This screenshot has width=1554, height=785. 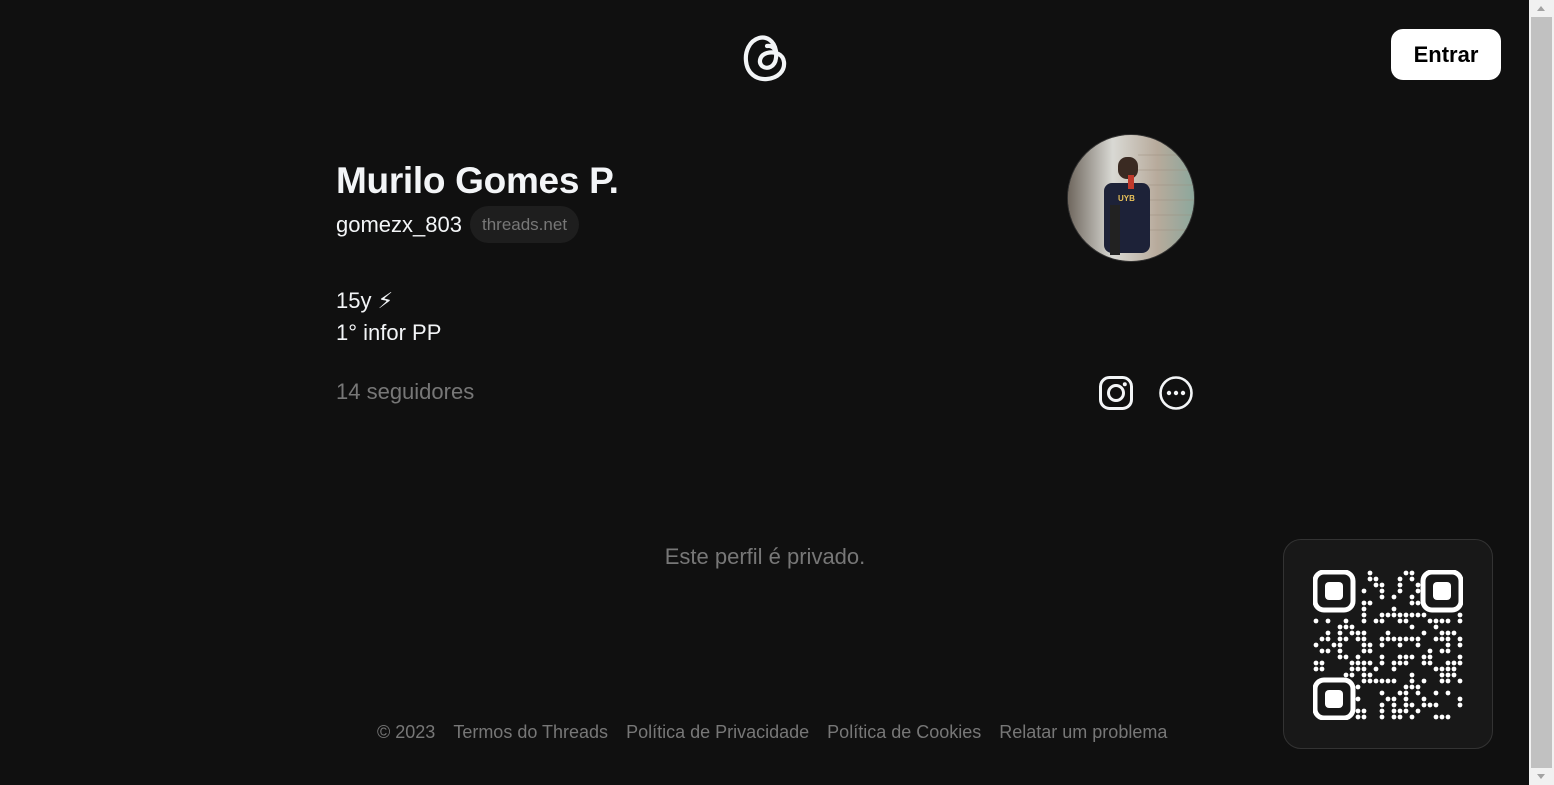 I want to click on scrollbar, so click(x=1541, y=392).